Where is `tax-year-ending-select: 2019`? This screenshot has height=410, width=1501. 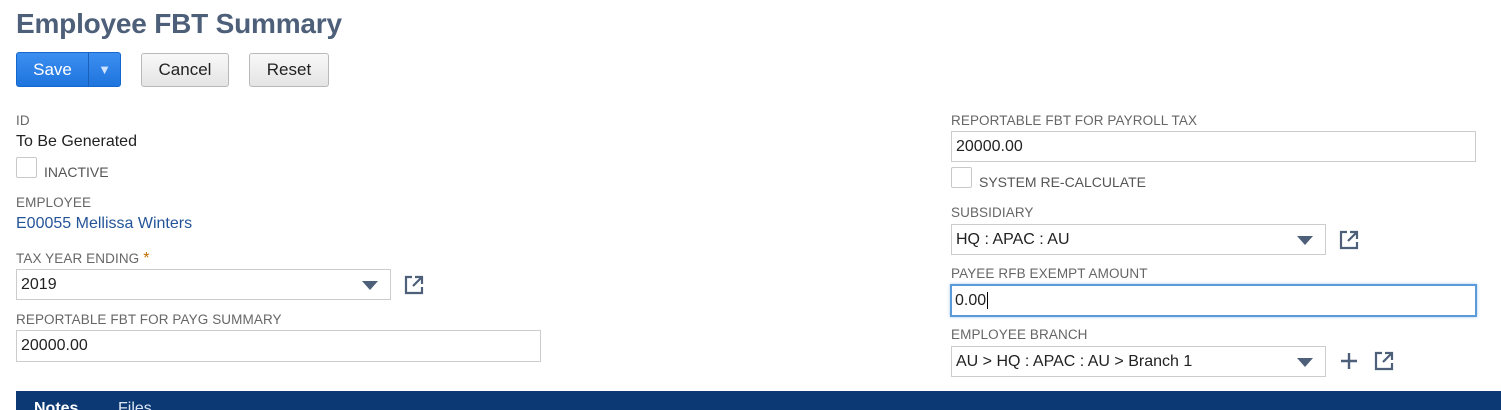
tax-year-ending-select: 2019 is located at coordinates (203, 284).